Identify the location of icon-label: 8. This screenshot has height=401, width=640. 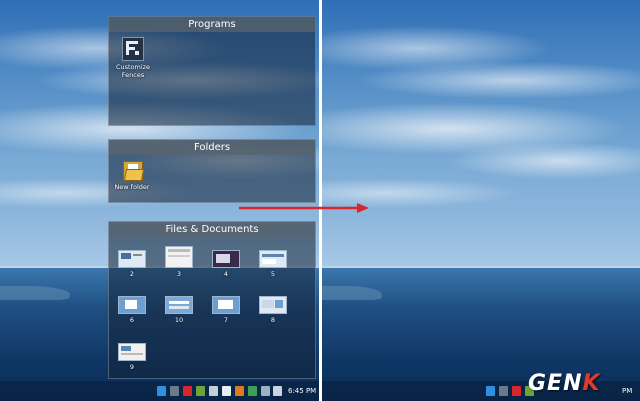
(273, 320).